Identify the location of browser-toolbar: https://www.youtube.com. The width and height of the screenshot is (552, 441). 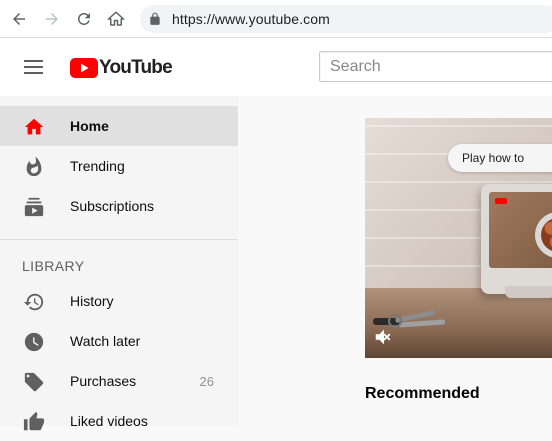
(276, 19).